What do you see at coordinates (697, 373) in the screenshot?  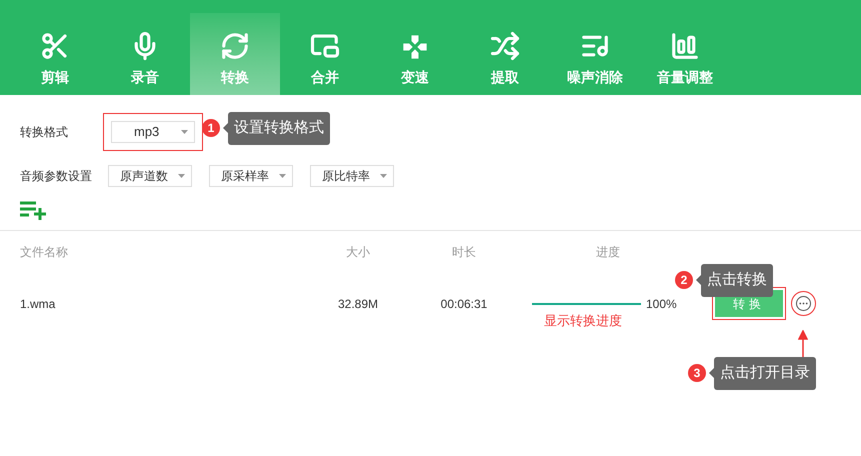 I see `step-number-badge: 3` at bounding box center [697, 373].